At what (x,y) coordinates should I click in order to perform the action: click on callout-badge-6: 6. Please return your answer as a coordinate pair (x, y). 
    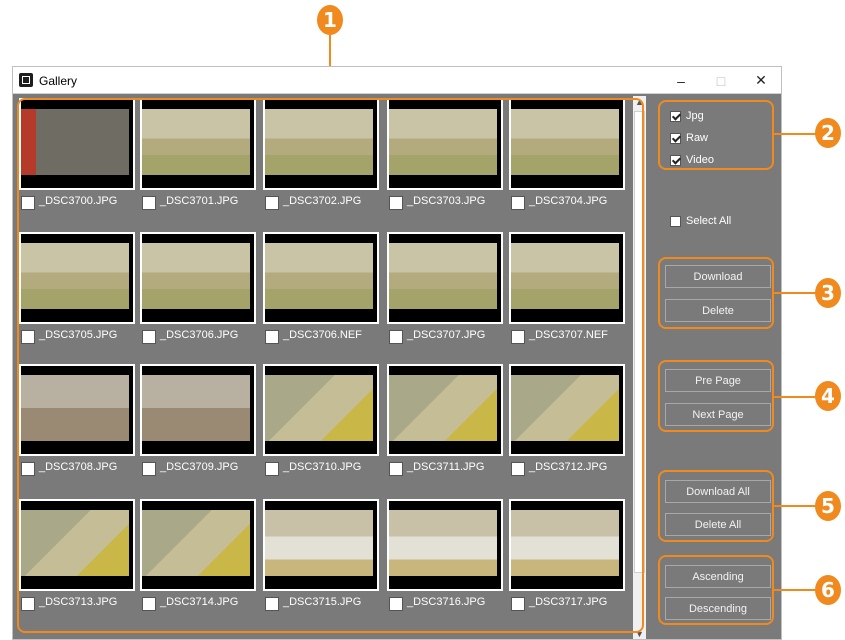
    Looking at the image, I should click on (828, 590).